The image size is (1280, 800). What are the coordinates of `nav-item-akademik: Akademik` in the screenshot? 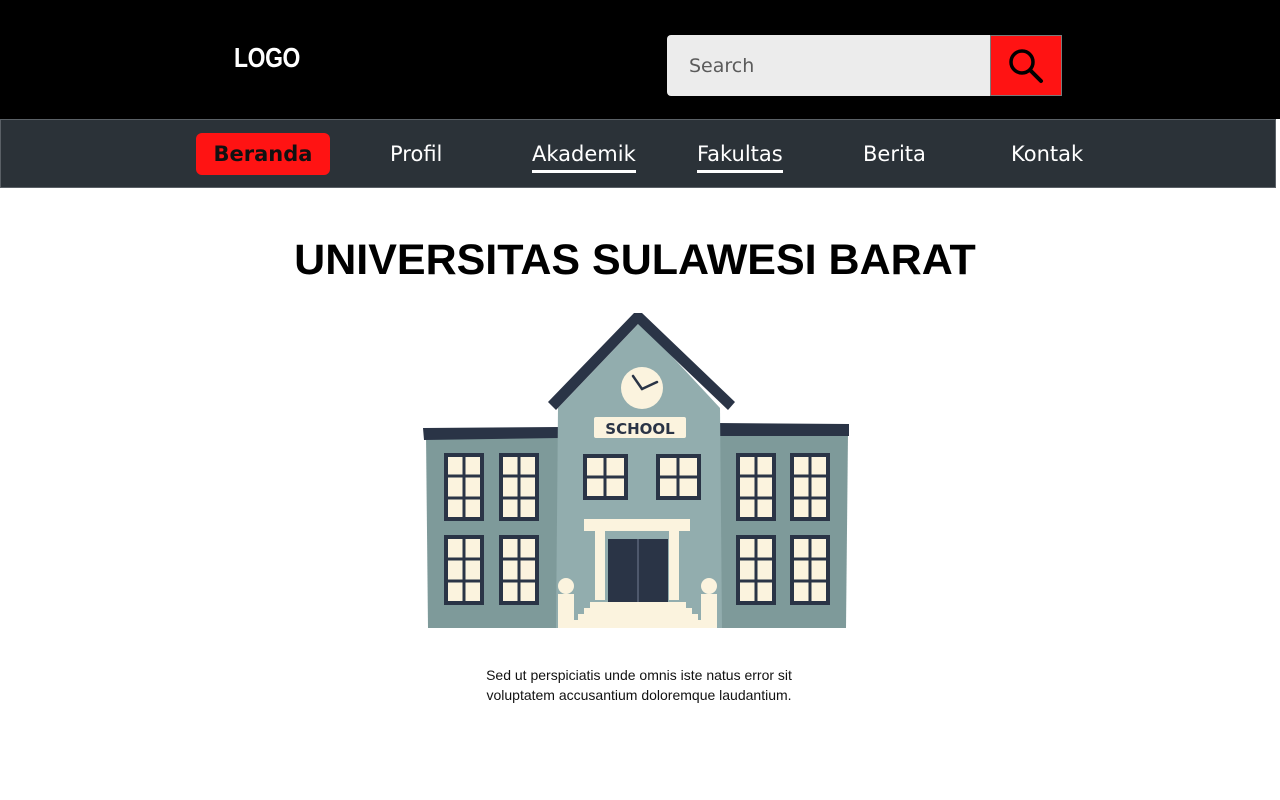 It's located at (584, 154).